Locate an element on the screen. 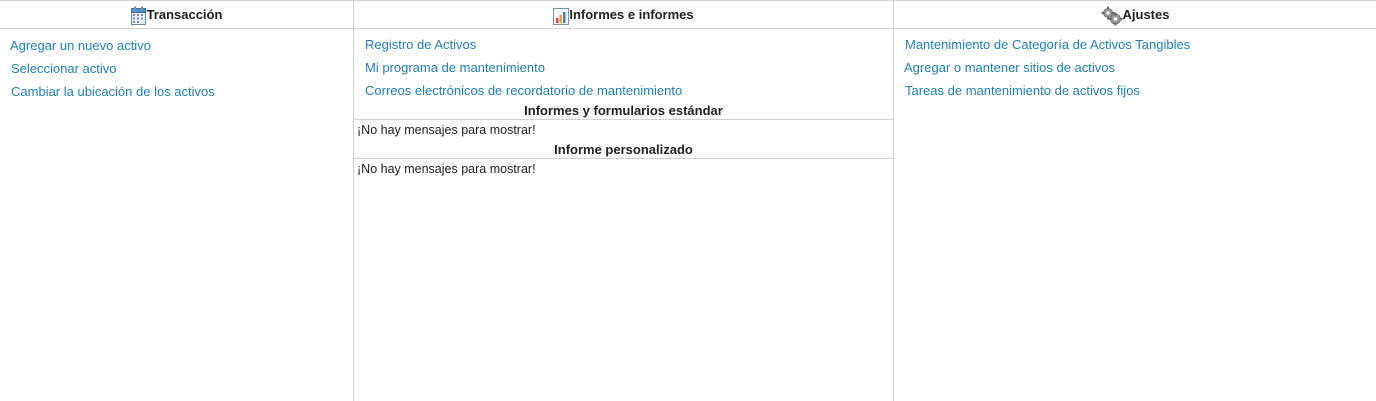  custom-report-heading: Informe personalizado is located at coordinates (623, 150).